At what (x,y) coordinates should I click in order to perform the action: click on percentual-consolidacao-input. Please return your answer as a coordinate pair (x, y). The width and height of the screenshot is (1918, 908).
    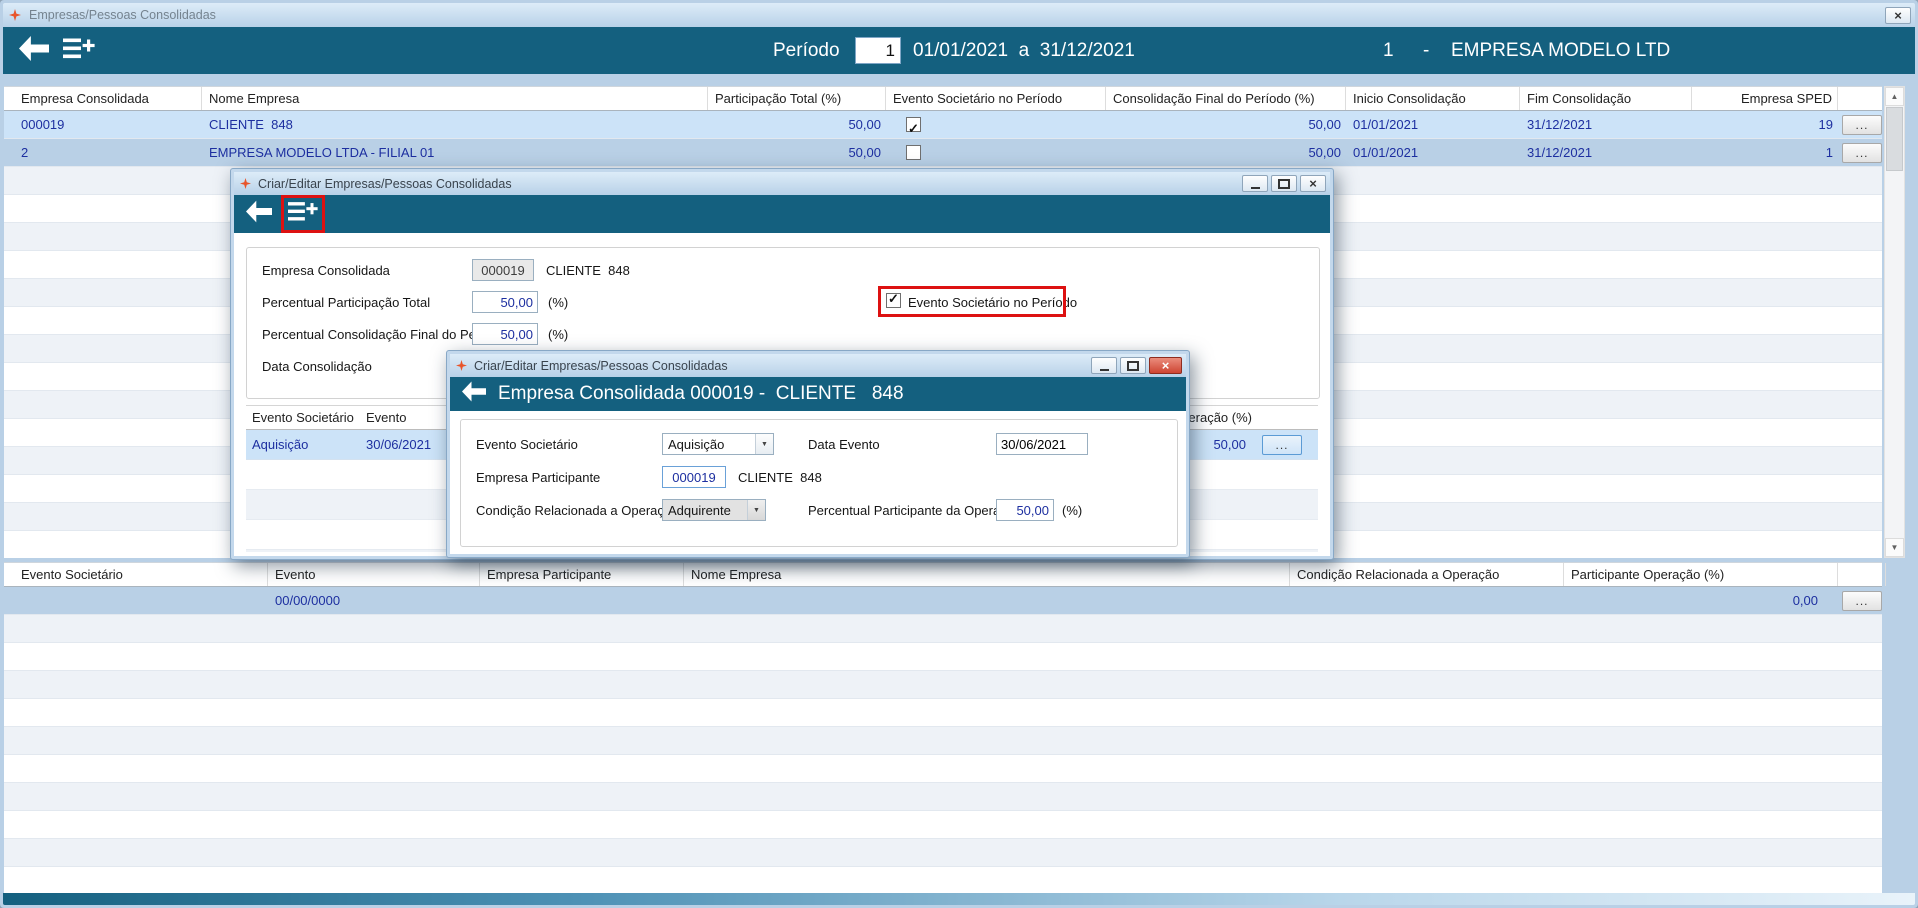
    Looking at the image, I should click on (505, 334).